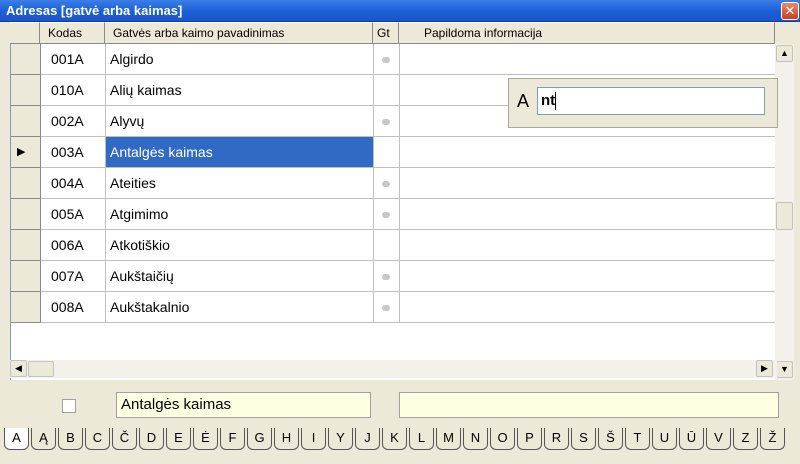 Image resolution: width=800 pixels, height=464 pixels. I want to click on table-row: 005A Atgimimo, so click(398, 214).